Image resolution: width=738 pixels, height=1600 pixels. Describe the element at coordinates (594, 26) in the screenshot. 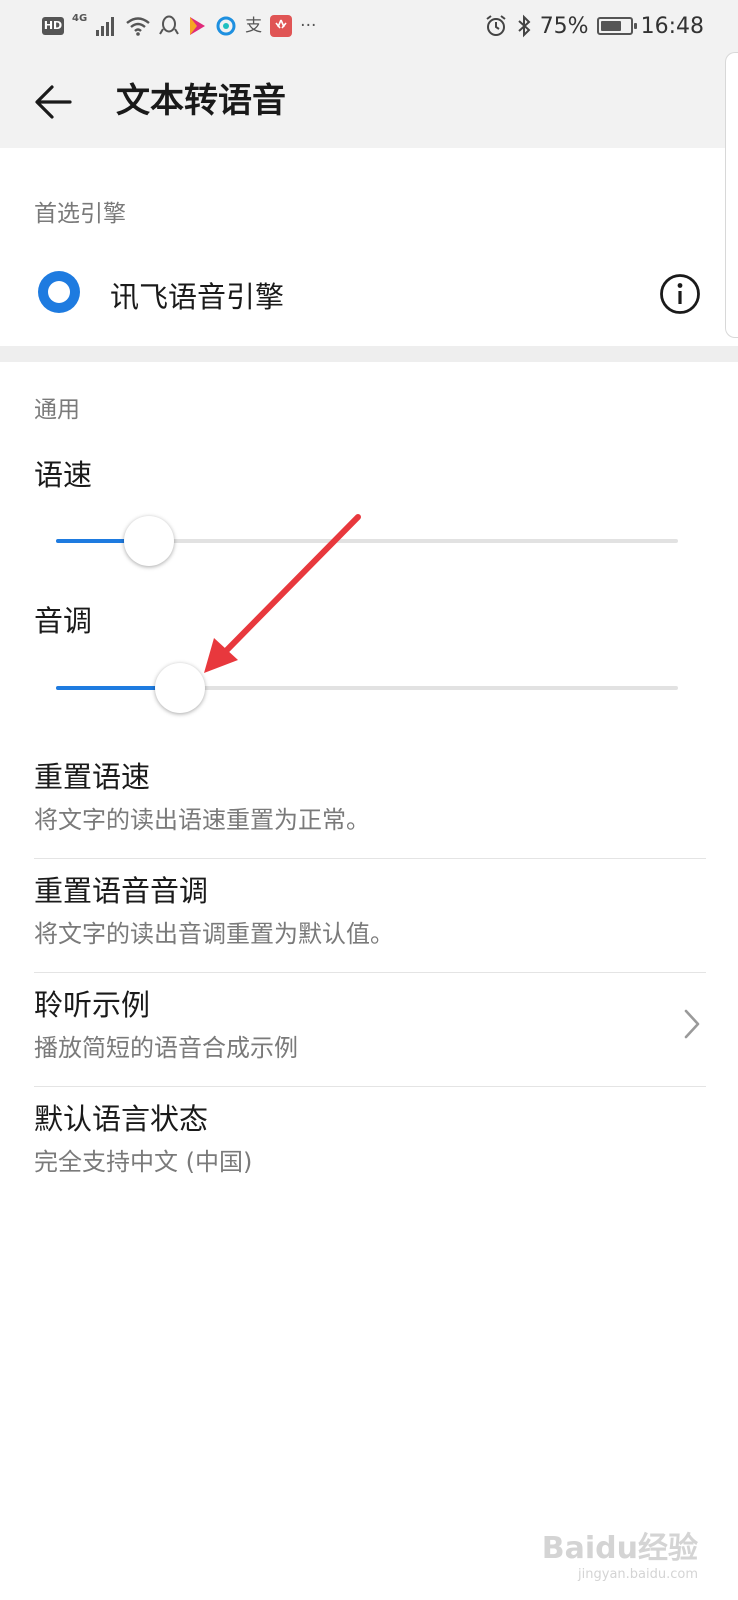

I see `status-right-icons: 75% 16:48` at that location.